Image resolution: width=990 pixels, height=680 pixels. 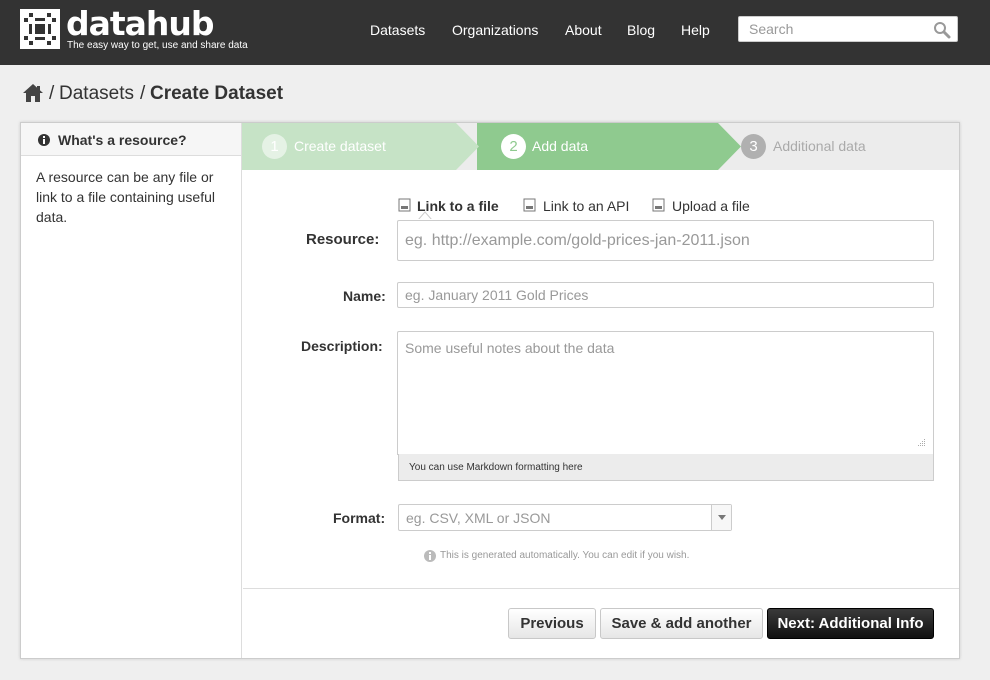 I want to click on brand-tagline: The easy way to get, use and share data, so click(x=157, y=45).